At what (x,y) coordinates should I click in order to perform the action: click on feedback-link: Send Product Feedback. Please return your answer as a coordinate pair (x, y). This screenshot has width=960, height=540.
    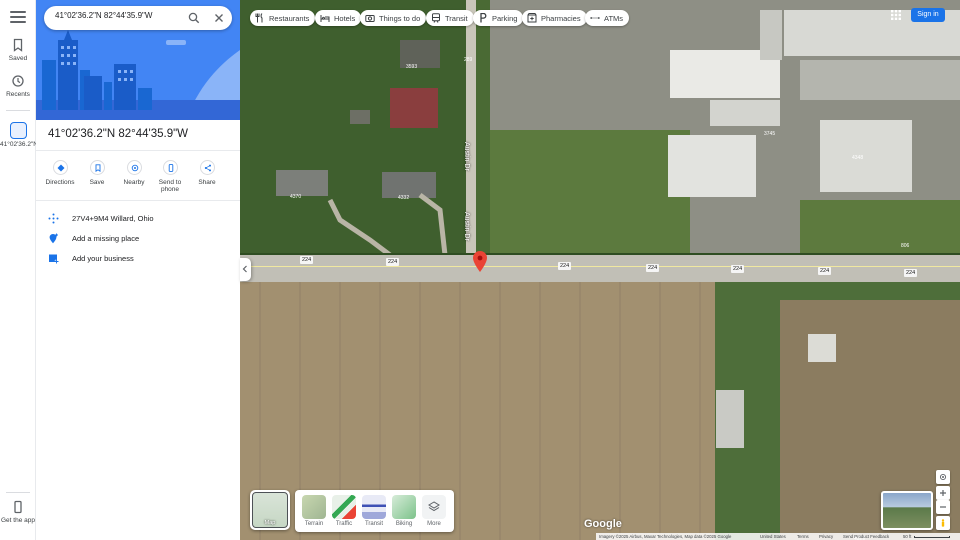
    Looking at the image, I should click on (866, 536).